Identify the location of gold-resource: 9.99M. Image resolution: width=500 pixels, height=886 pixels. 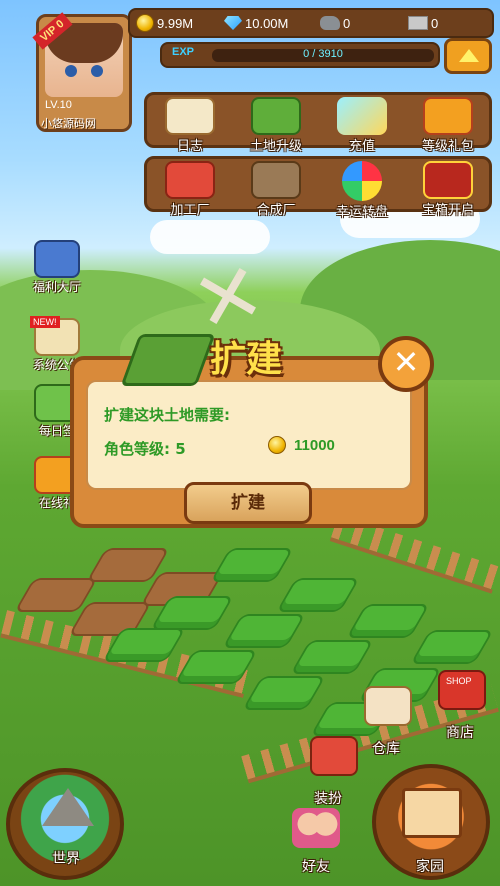
(174, 23).